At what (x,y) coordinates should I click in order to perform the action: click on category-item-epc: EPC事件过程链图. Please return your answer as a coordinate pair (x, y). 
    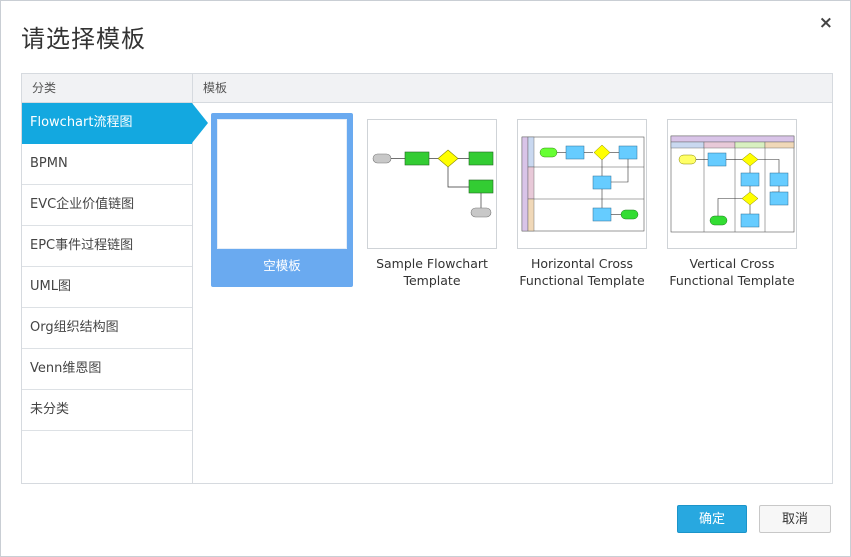
    Looking at the image, I should click on (107, 246).